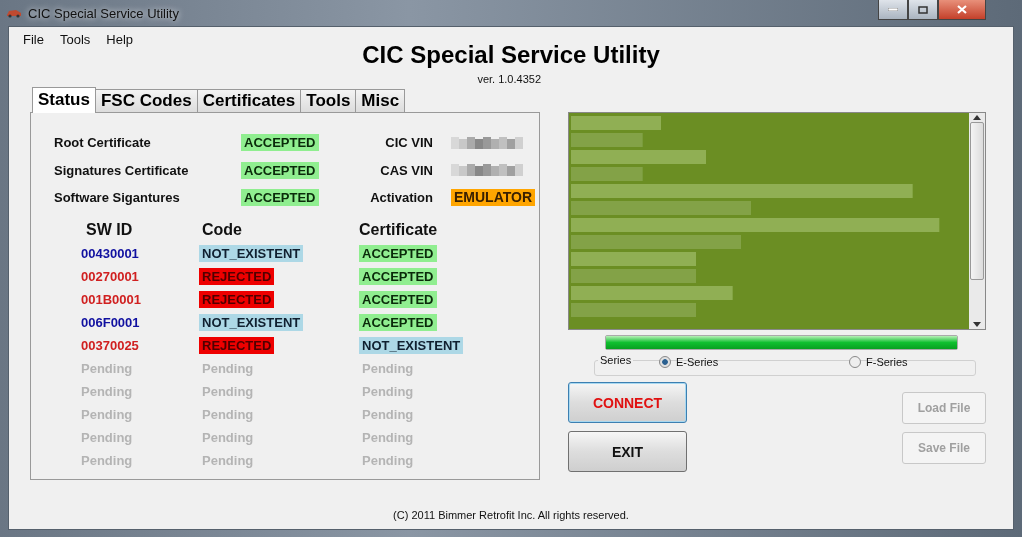 Image resolution: width=1022 pixels, height=537 pixels. I want to click on sw-id: 006F0001, so click(110, 322).